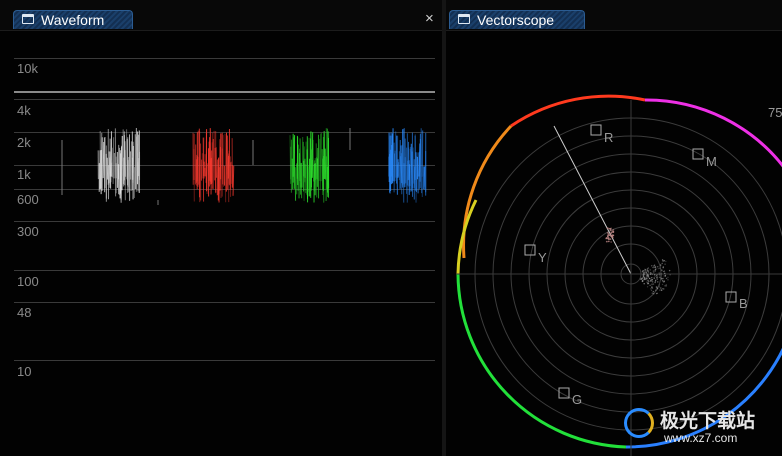 This screenshot has width=782, height=456. I want to click on watermark-url: www.xz7.com, so click(701, 438).